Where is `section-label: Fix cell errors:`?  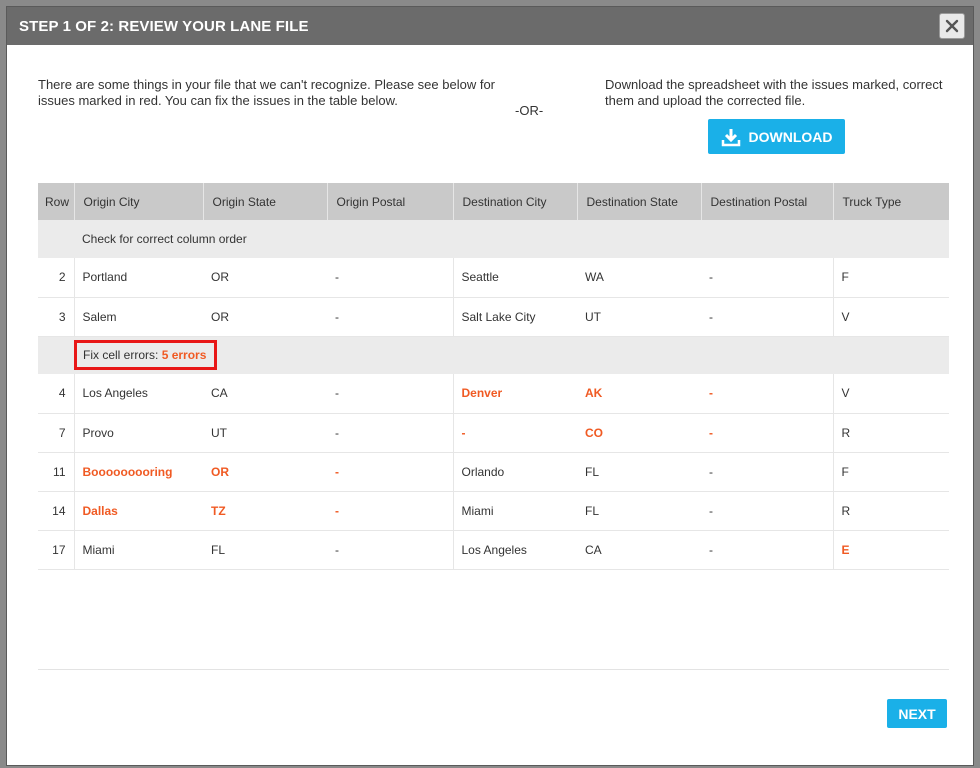 section-label: Fix cell errors: is located at coordinates (121, 355).